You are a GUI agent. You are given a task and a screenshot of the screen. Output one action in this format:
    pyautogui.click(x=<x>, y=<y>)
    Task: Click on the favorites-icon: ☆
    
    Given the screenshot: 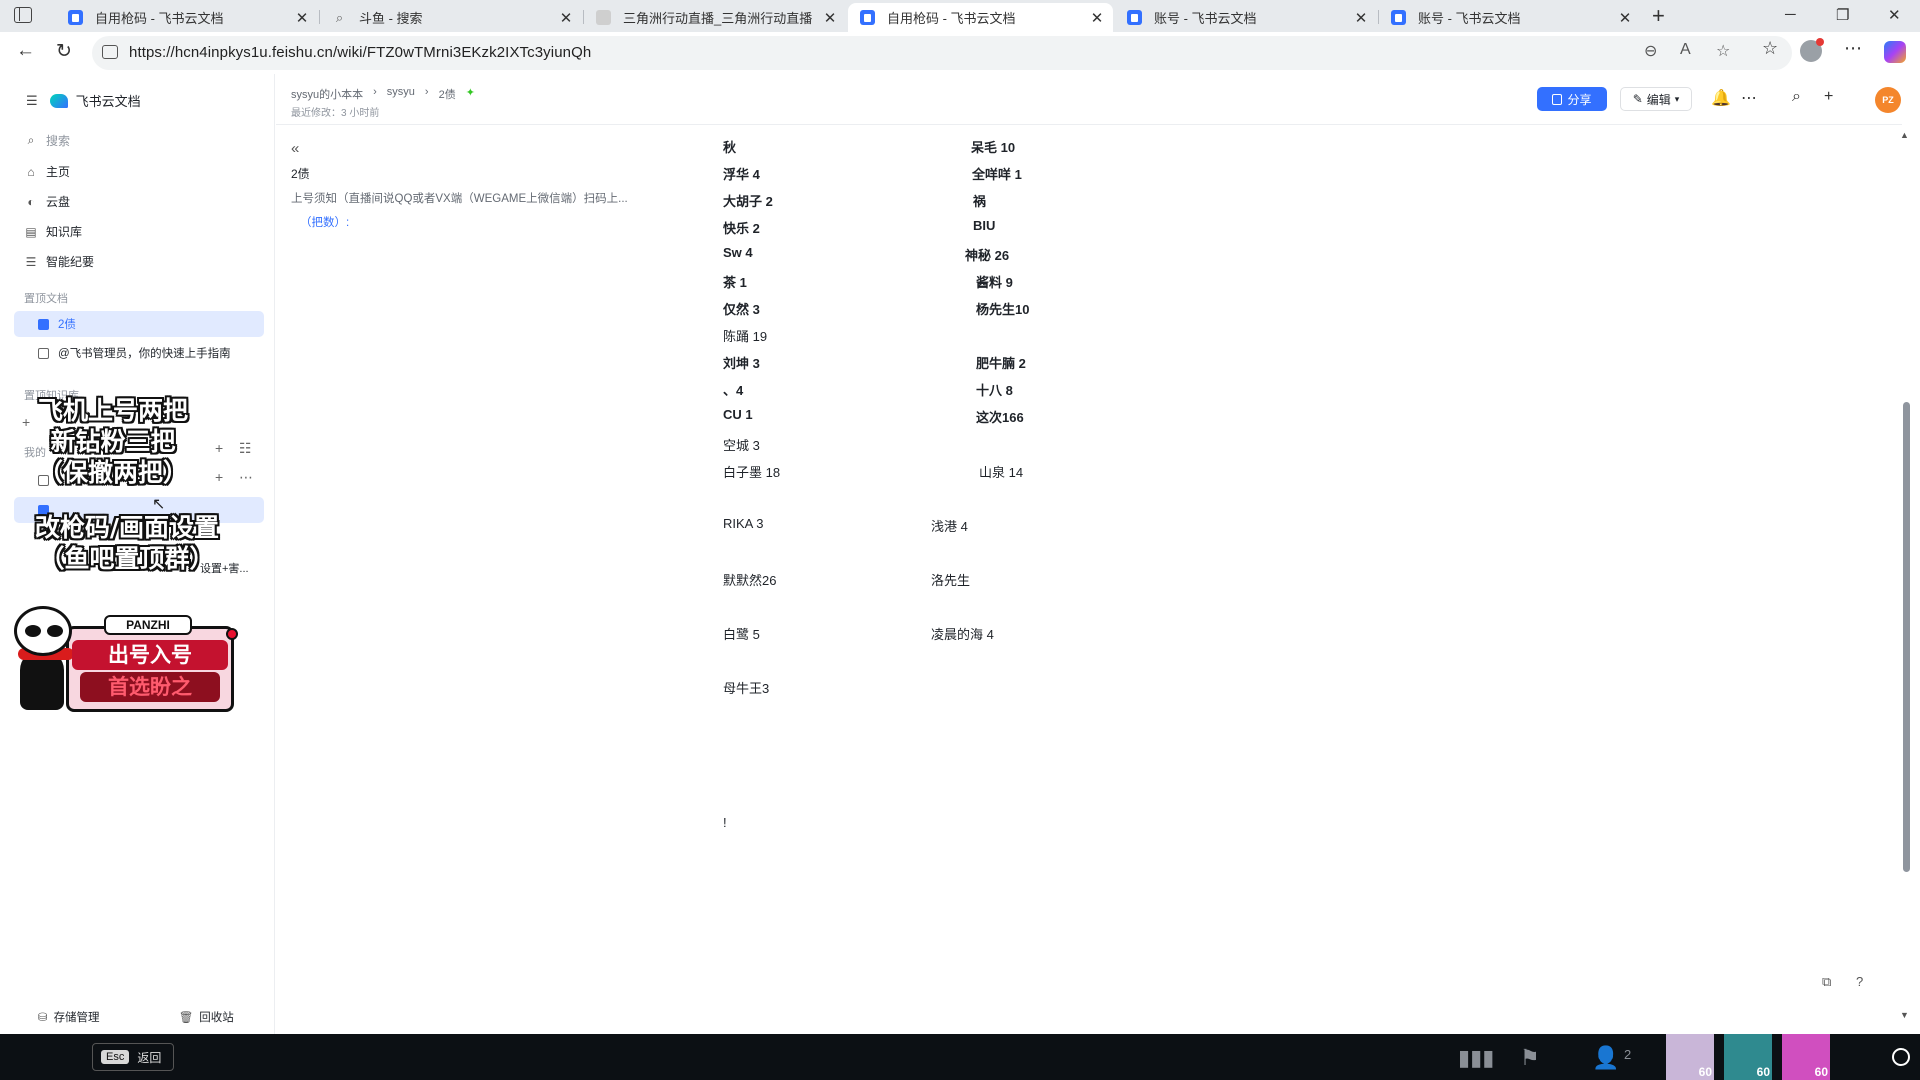 What is the action you would take?
    pyautogui.click(x=1770, y=48)
    